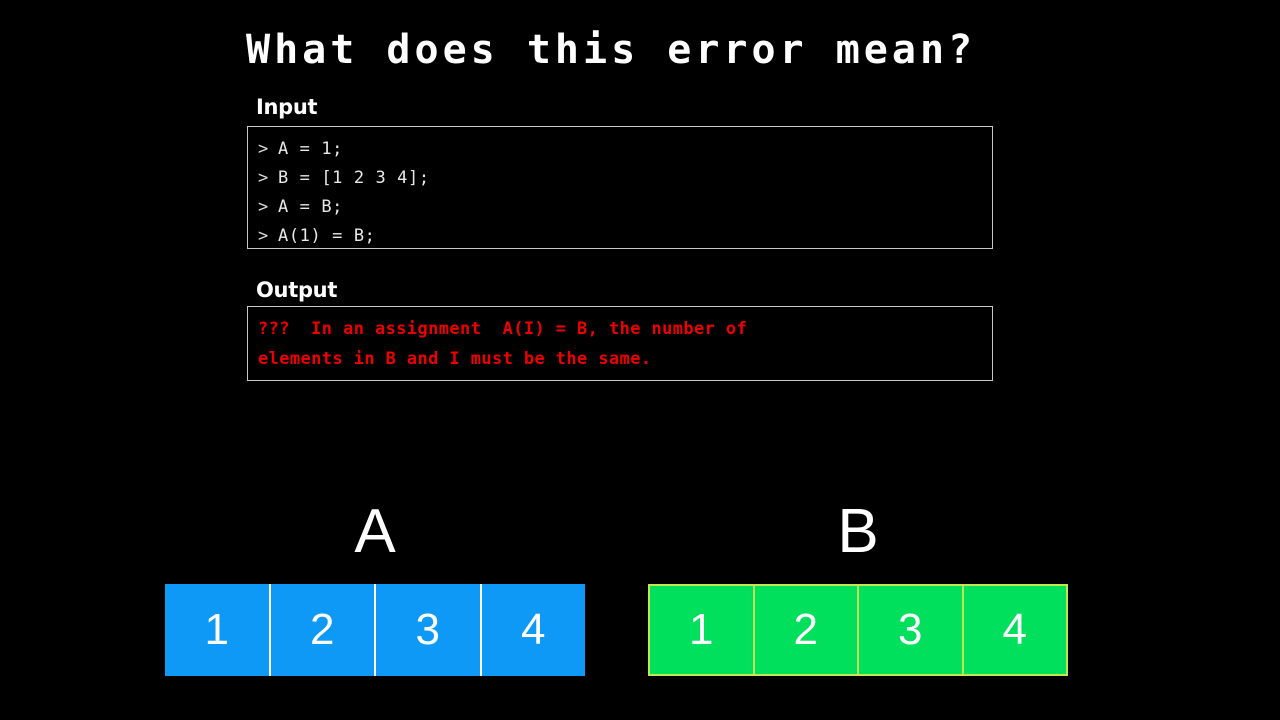 The image size is (1280, 720). I want to click on array-cells-a: 1 2 3 4, so click(375, 630).